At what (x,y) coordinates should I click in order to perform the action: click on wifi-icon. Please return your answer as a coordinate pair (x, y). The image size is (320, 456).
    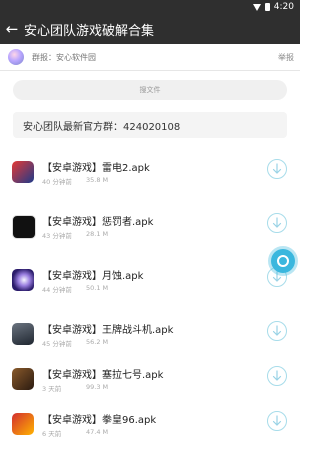
    Looking at the image, I should click on (256, 7).